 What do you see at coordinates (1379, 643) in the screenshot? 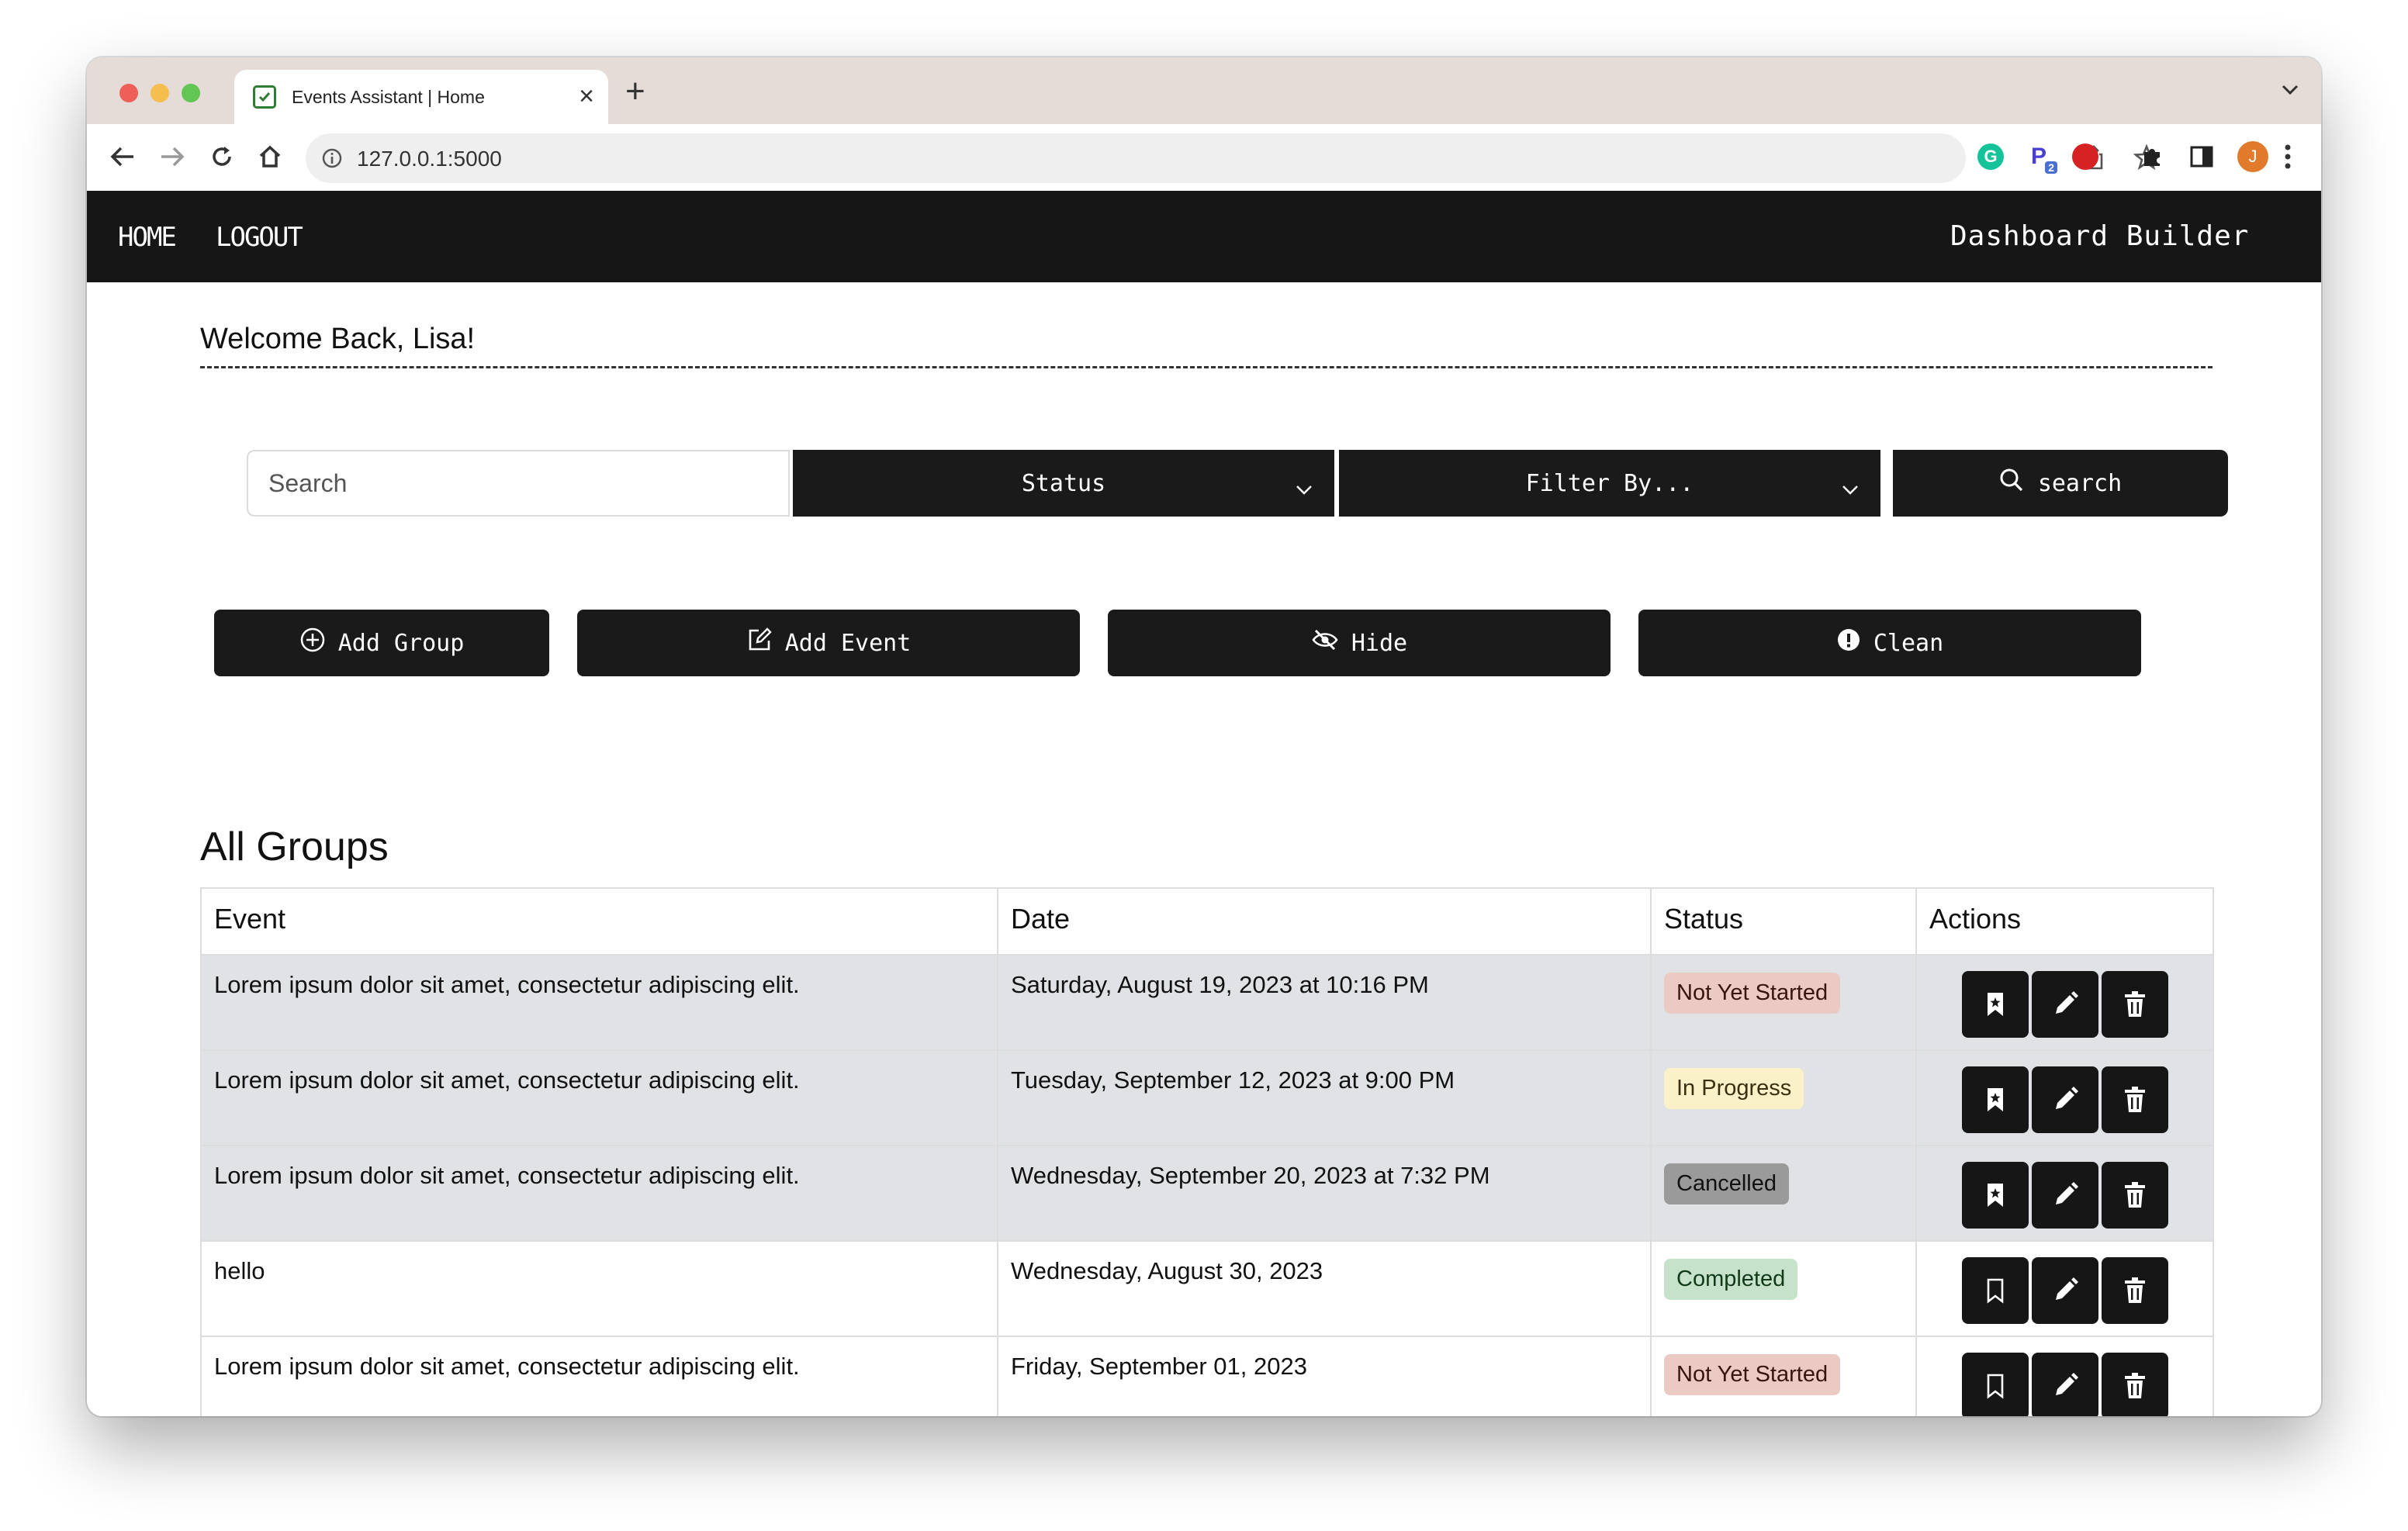
I see `hide-label: Hide` at bounding box center [1379, 643].